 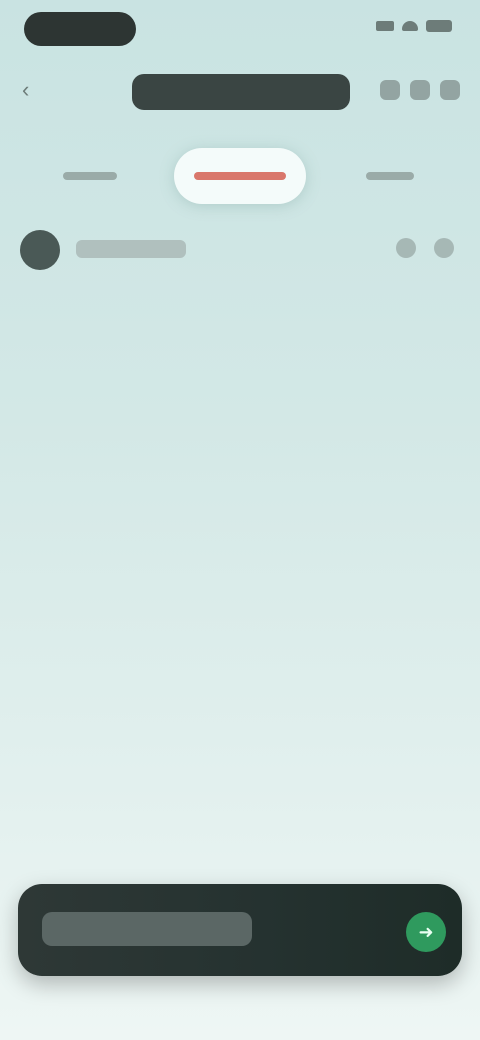 What do you see at coordinates (40, 250) in the screenshot?
I see `avatar` at bounding box center [40, 250].